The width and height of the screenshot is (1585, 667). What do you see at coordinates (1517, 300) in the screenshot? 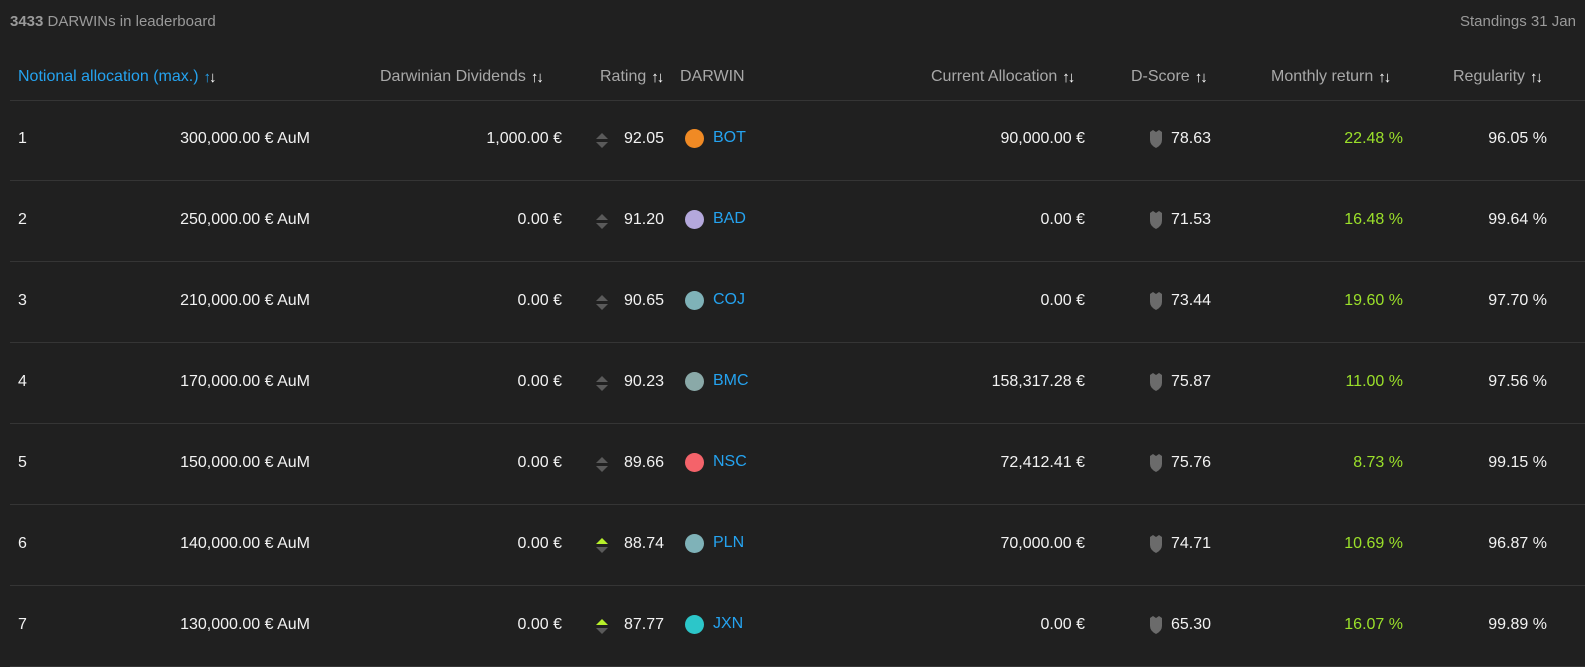
I see `regularity-value: 97.70 %` at bounding box center [1517, 300].